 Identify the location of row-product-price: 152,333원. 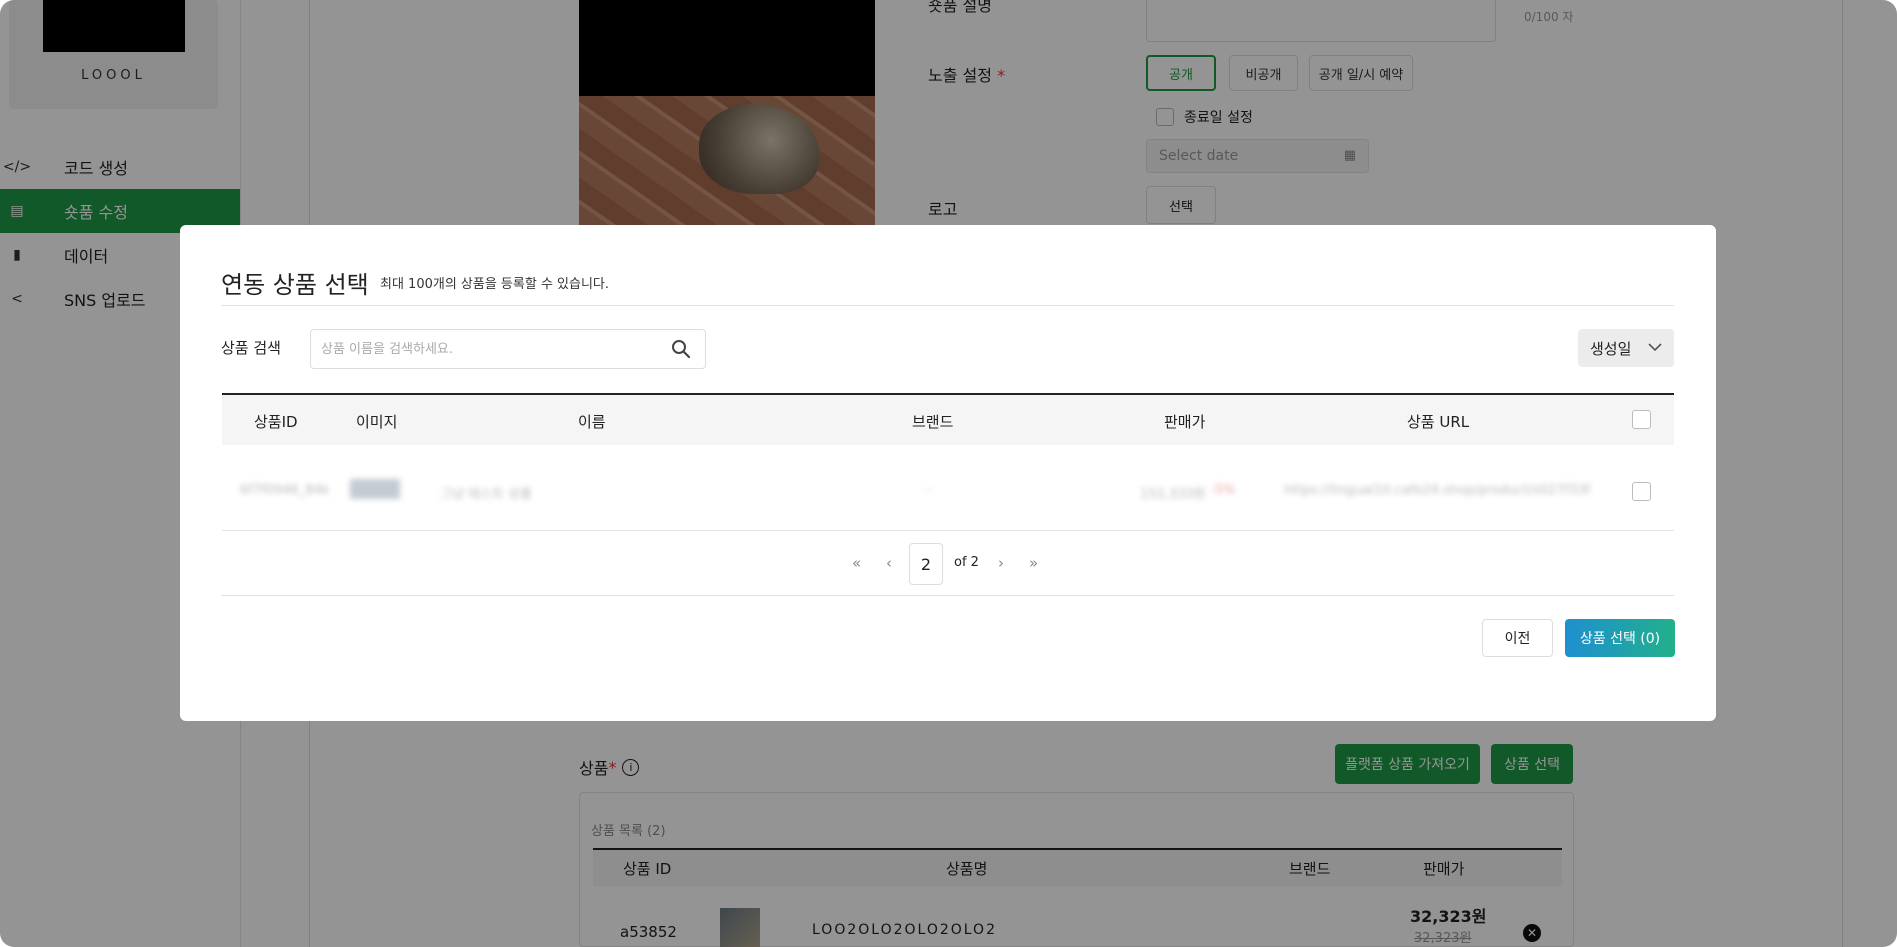
(1173, 494).